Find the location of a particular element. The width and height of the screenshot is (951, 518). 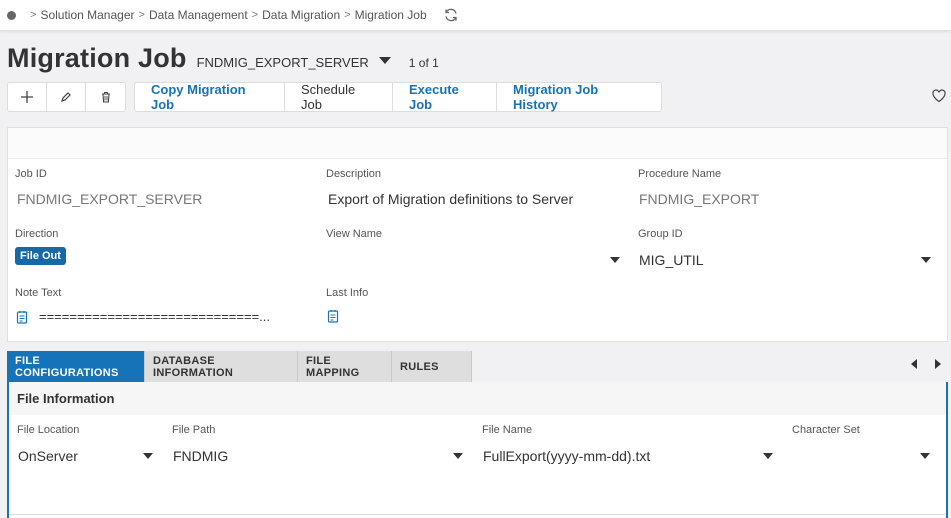

direction-field: Direction File Out is located at coordinates (40, 246).